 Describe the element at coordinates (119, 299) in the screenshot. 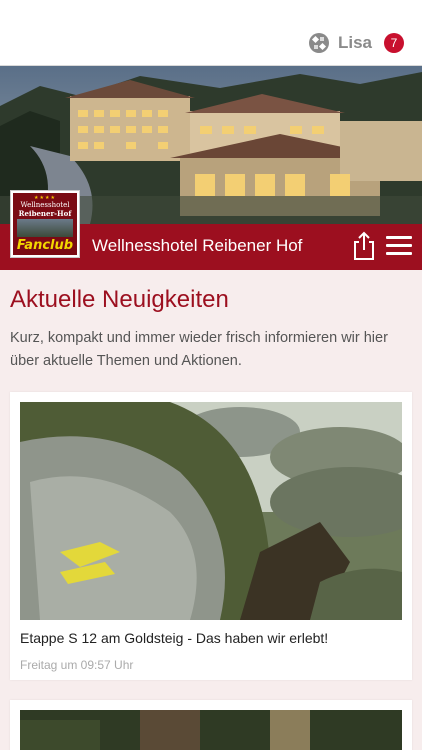

I see `page-heading: Aktuelle Neuigkeiten` at that location.